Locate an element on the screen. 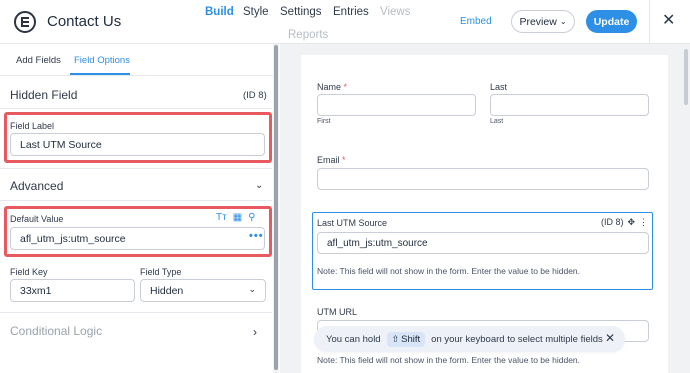 The width and height of the screenshot is (690, 373). shift-key-label: Shift is located at coordinates (411, 339).